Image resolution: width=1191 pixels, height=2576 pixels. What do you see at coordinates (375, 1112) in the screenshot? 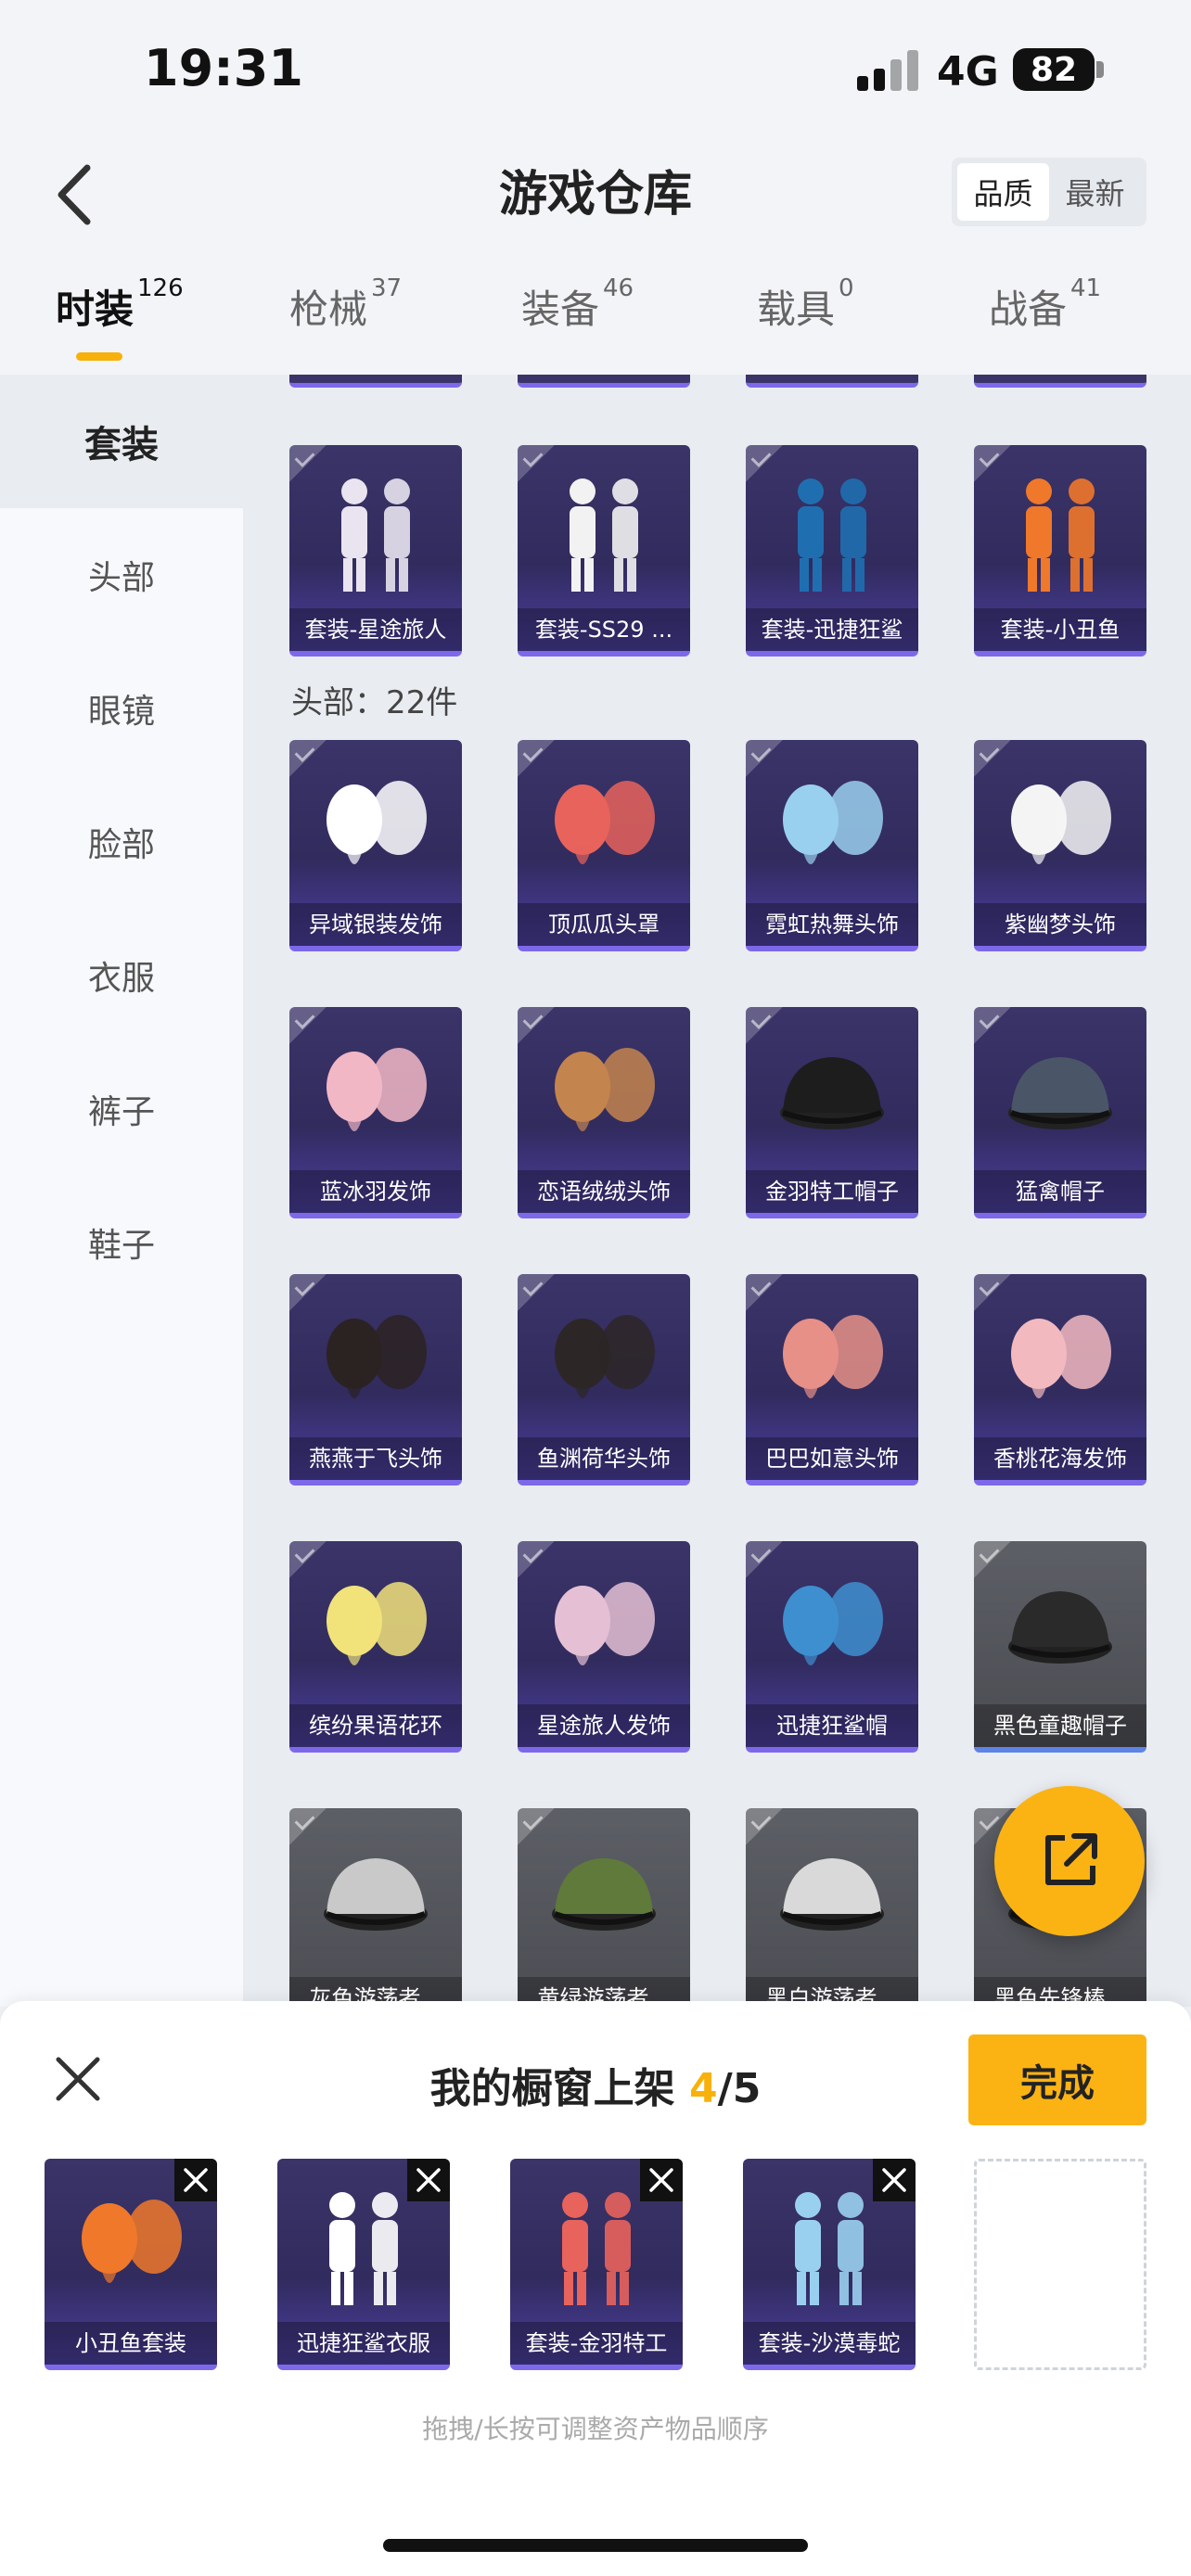
I see `item-card: 蓝冰羽发饰` at bounding box center [375, 1112].